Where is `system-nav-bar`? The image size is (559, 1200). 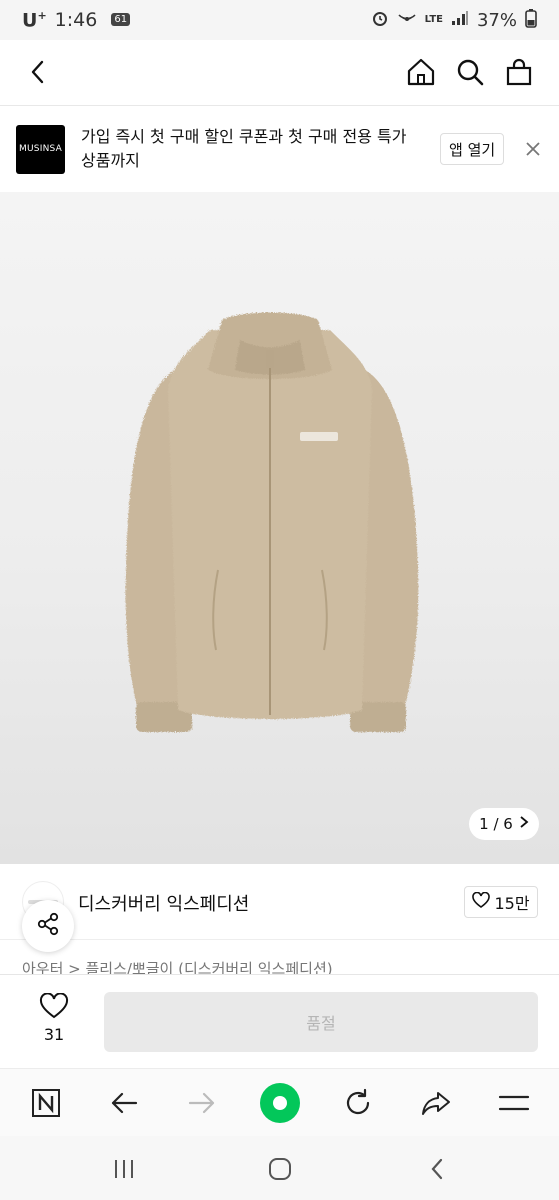 system-nav-bar is located at coordinates (279, 1168).